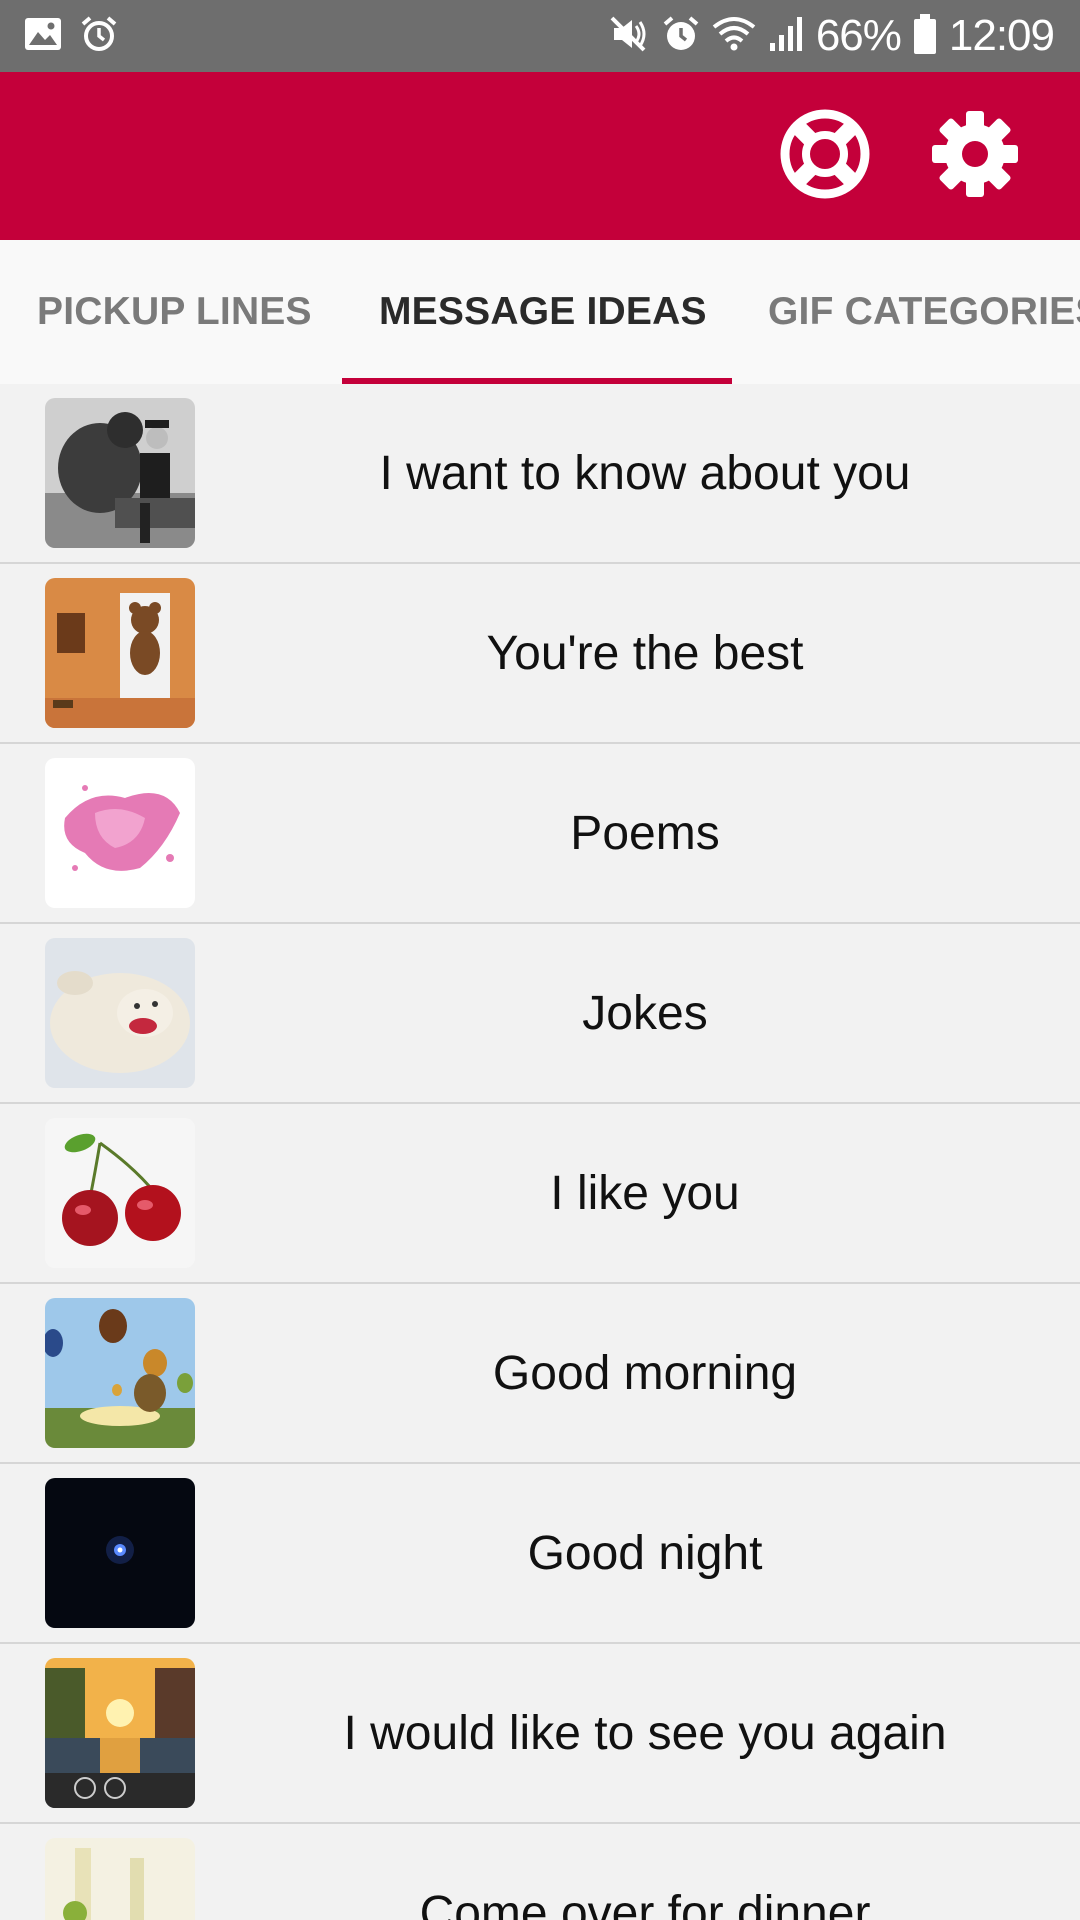 The image size is (1080, 1920). Describe the element at coordinates (120, 1879) in the screenshot. I see `wine-glasses-photo` at that location.